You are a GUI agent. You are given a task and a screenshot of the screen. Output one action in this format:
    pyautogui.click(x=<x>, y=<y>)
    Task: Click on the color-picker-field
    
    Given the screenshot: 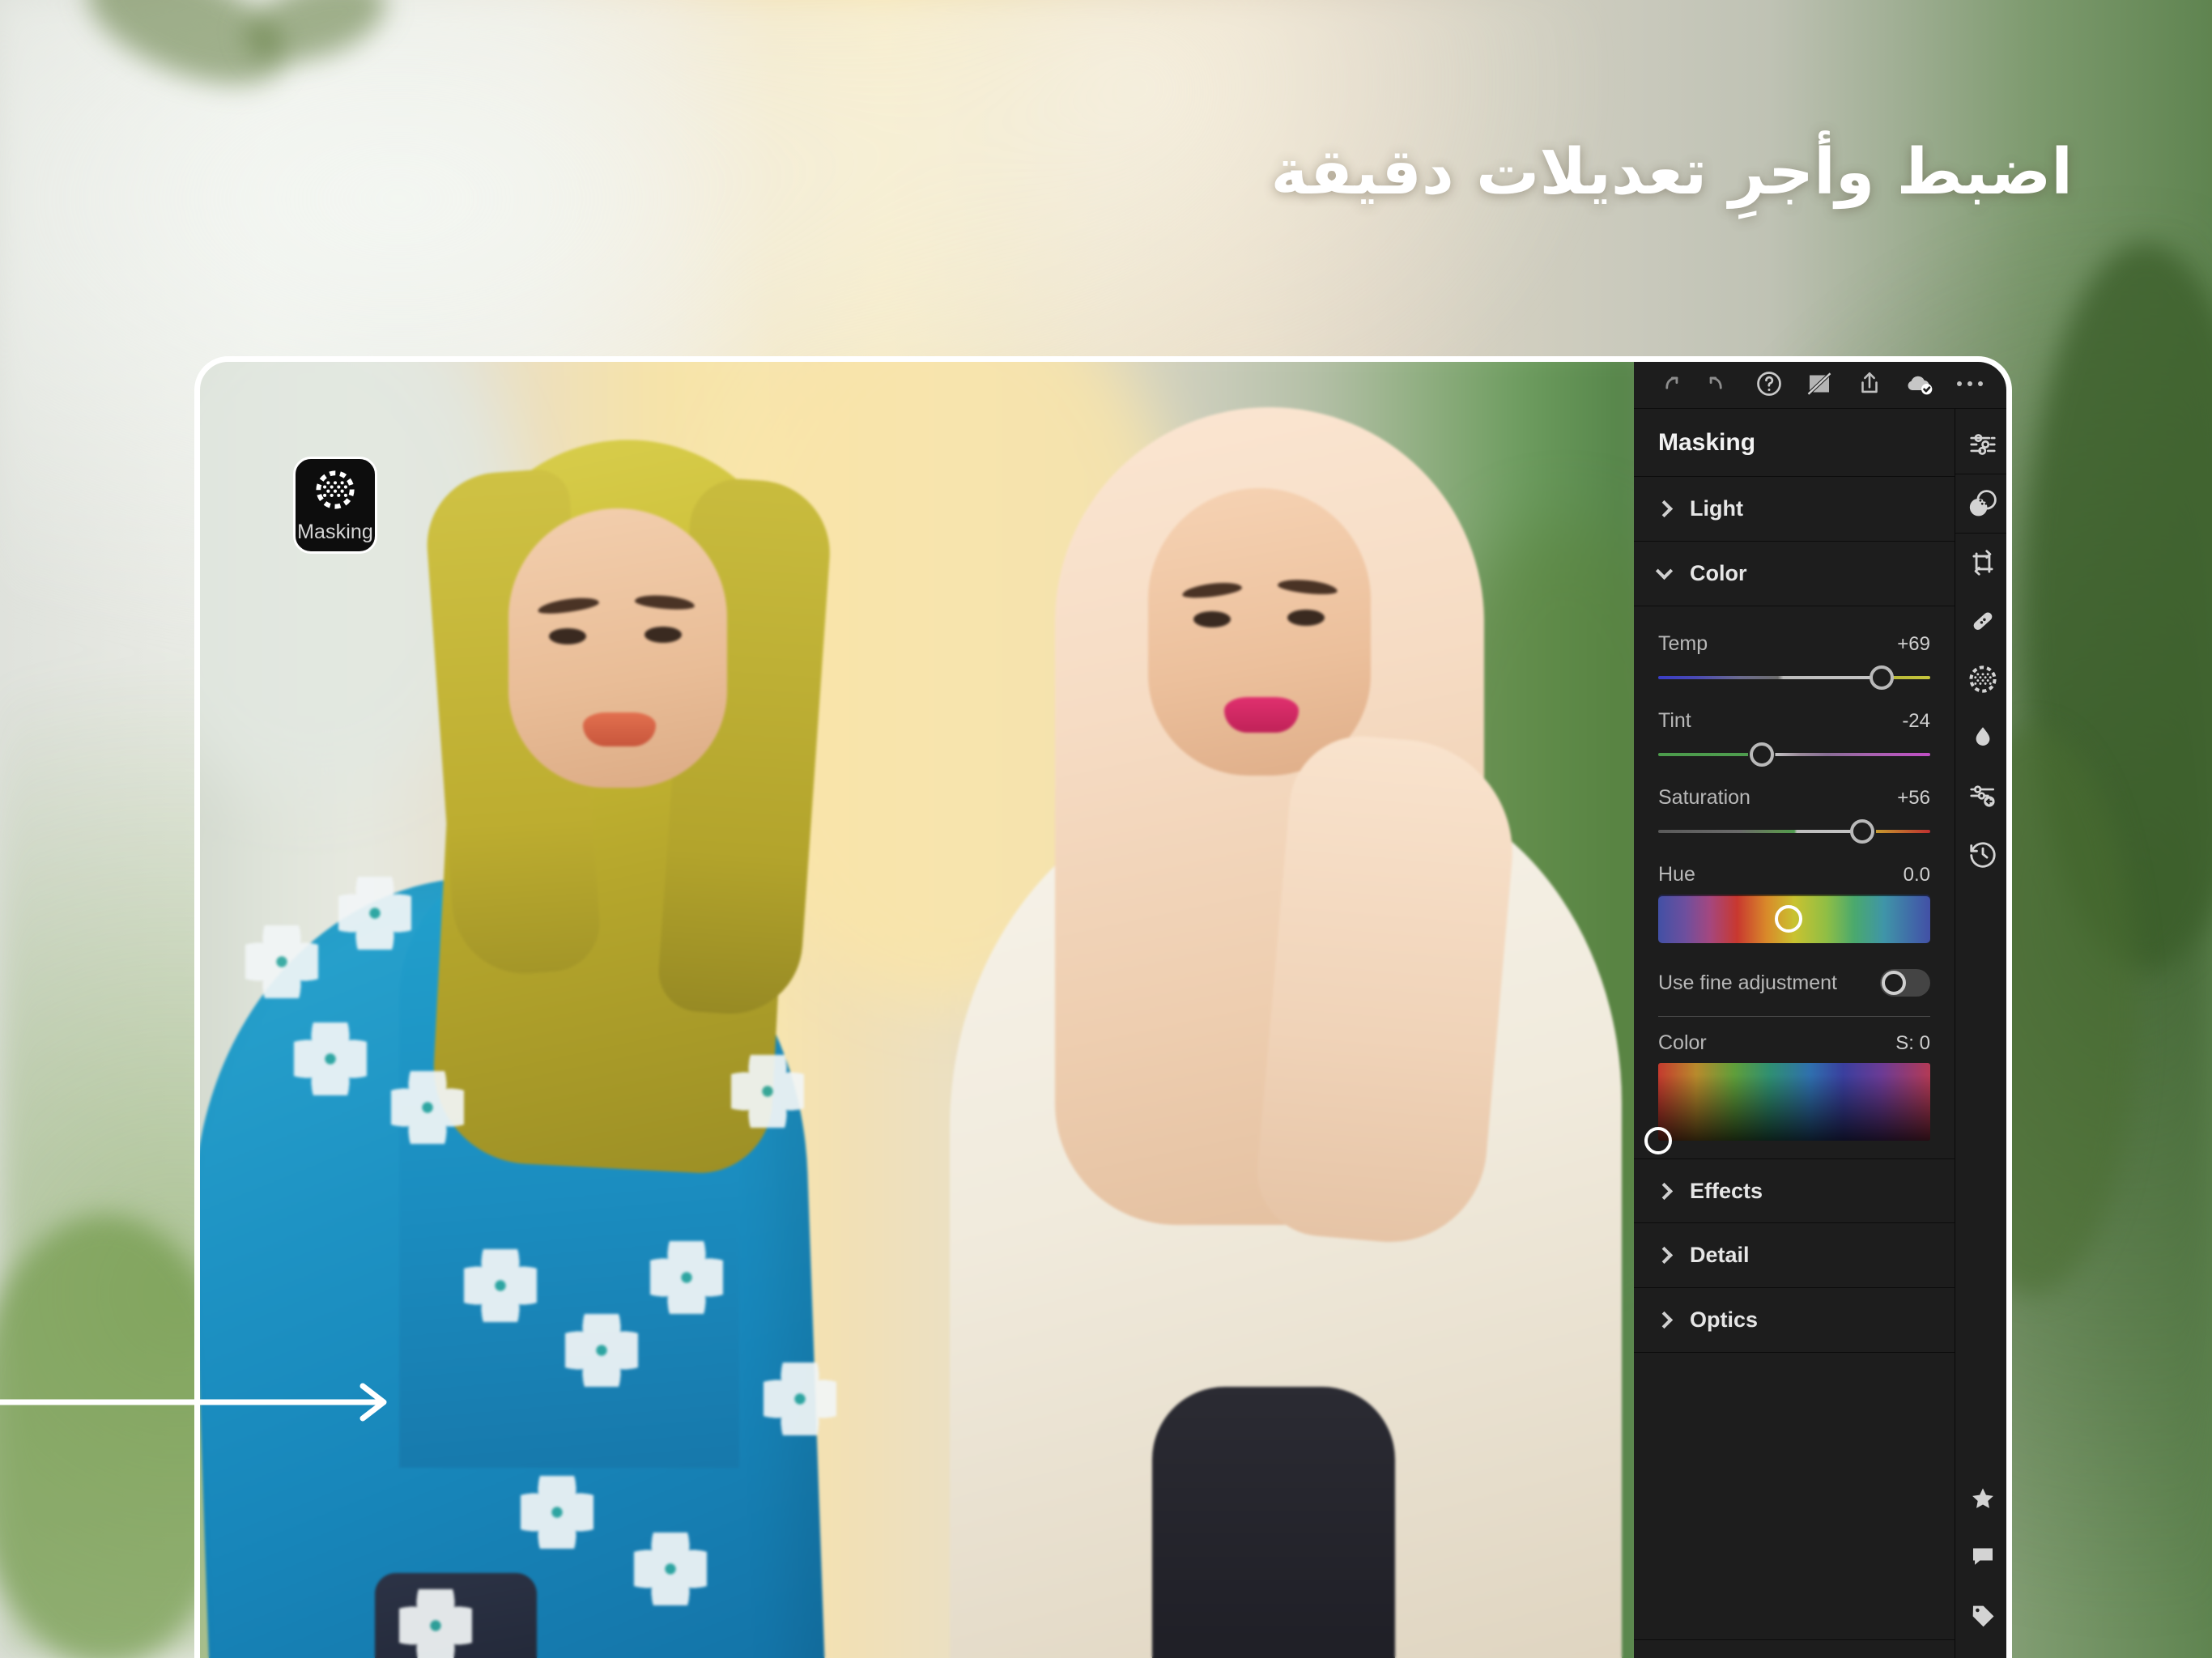 What is the action you would take?
    pyautogui.click(x=1787, y=1108)
    